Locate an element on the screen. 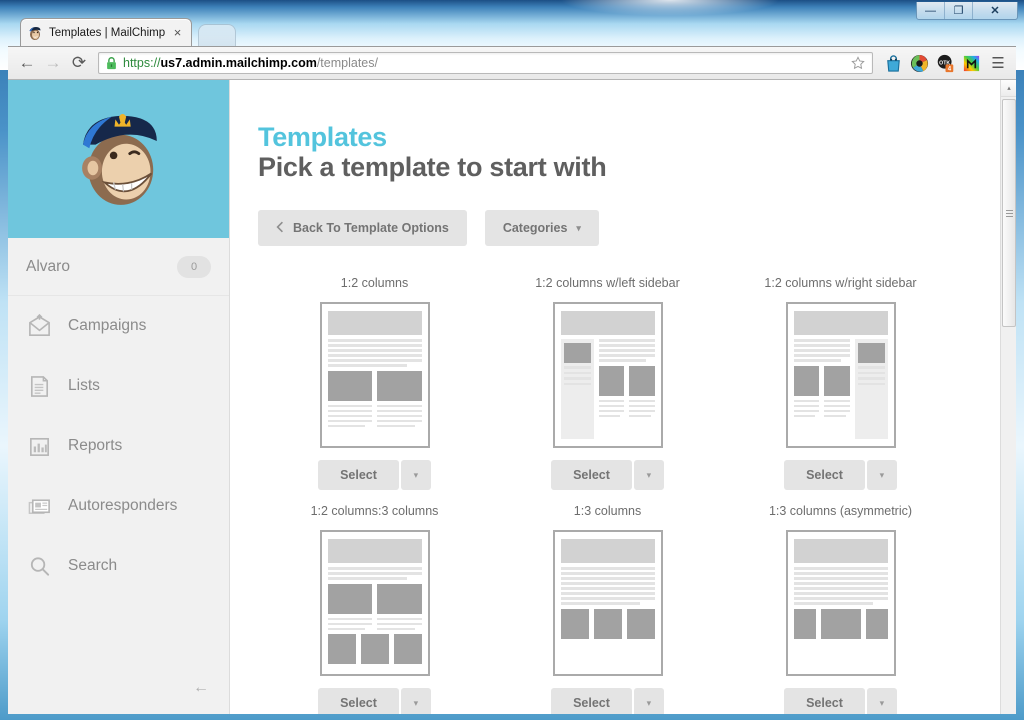 The width and height of the screenshot is (1024, 720). template-thumbnail-two-then-three is located at coordinates (374, 603).